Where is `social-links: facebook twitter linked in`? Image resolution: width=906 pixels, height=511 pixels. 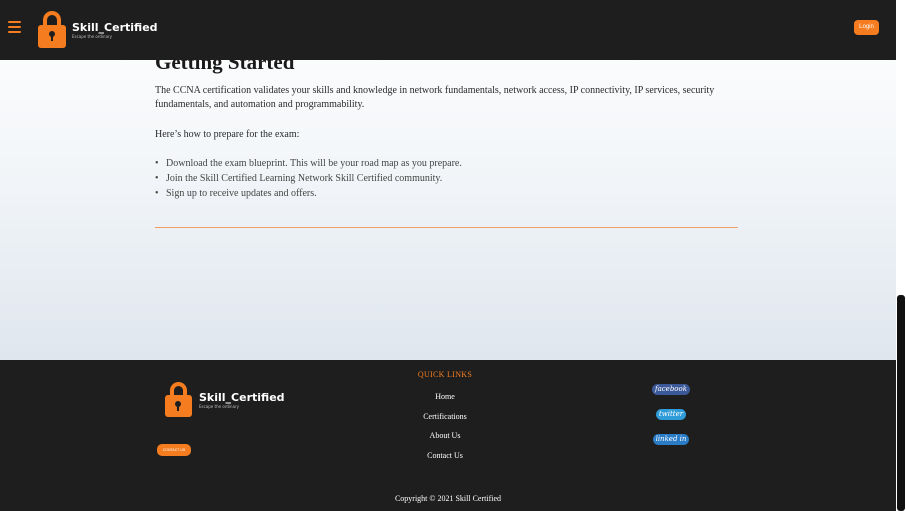
social-links: facebook twitter linked in is located at coordinates (671, 415).